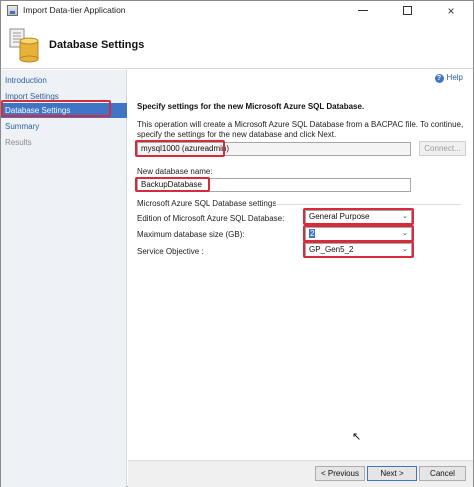  Describe the element at coordinates (207, 203) in the screenshot. I see `azure-settings-group-title: Microsoft Azure SQL Database settings` at that location.